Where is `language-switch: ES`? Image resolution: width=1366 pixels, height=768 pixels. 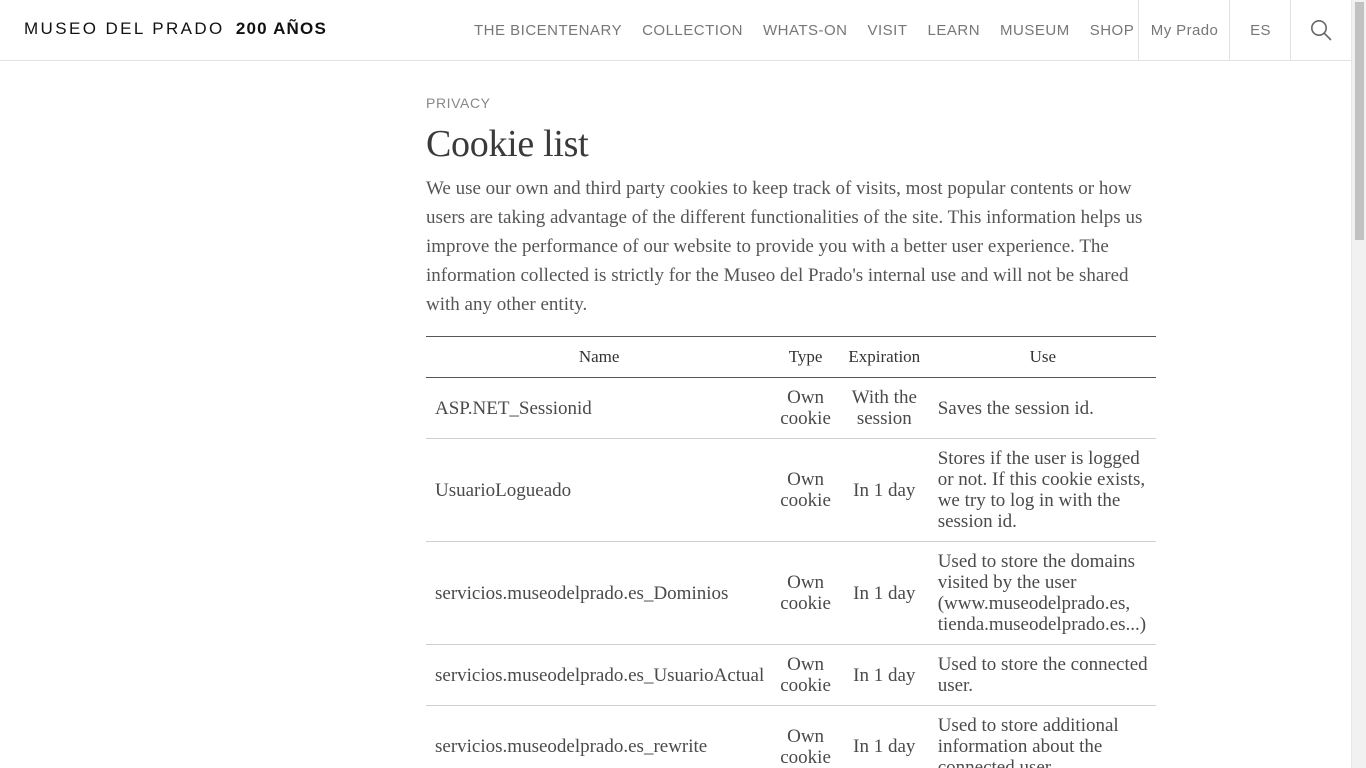 language-switch: ES is located at coordinates (1260, 30).